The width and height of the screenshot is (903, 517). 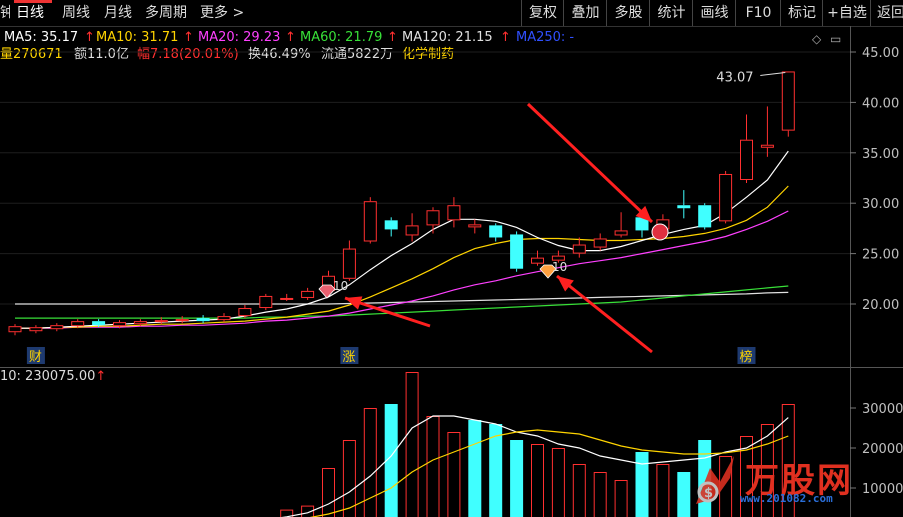 I want to click on volume-ma10-line, so click(x=549, y=473).